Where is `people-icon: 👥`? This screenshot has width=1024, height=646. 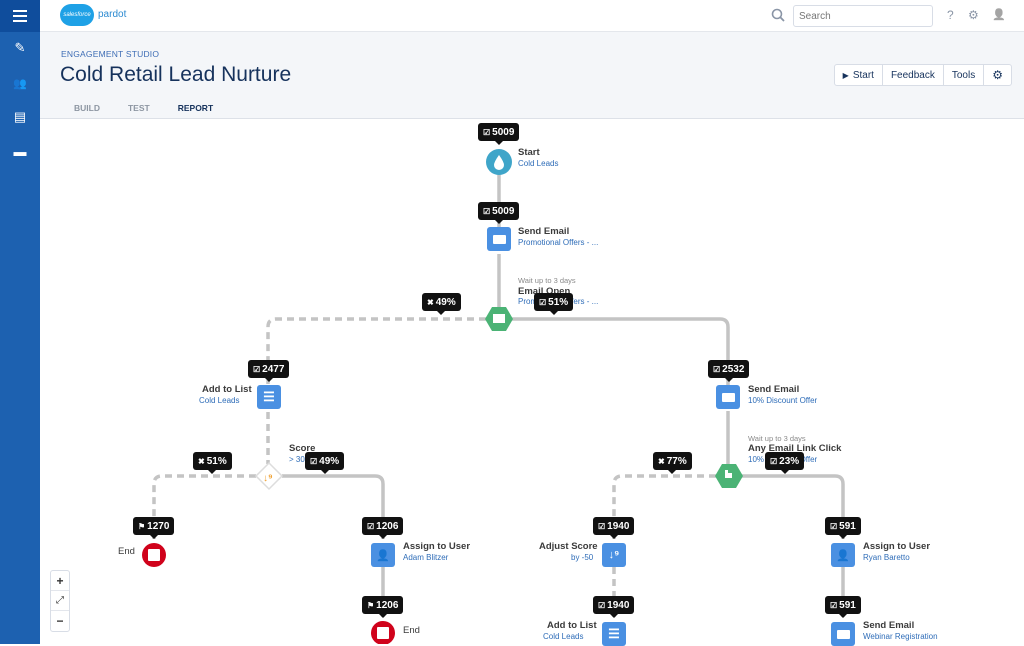
people-icon: 👥 is located at coordinates (20, 83).